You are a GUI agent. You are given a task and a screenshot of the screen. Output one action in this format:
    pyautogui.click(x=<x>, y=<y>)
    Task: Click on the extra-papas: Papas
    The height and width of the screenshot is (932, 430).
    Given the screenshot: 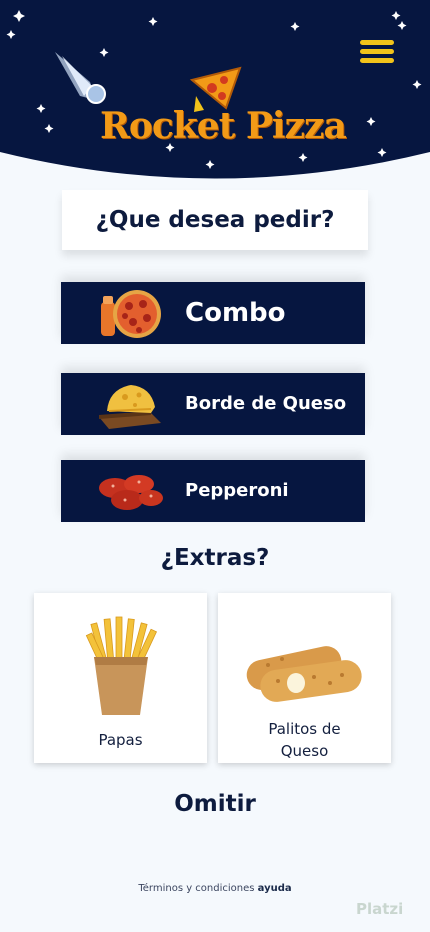 What is the action you would take?
    pyautogui.click(x=120, y=678)
    